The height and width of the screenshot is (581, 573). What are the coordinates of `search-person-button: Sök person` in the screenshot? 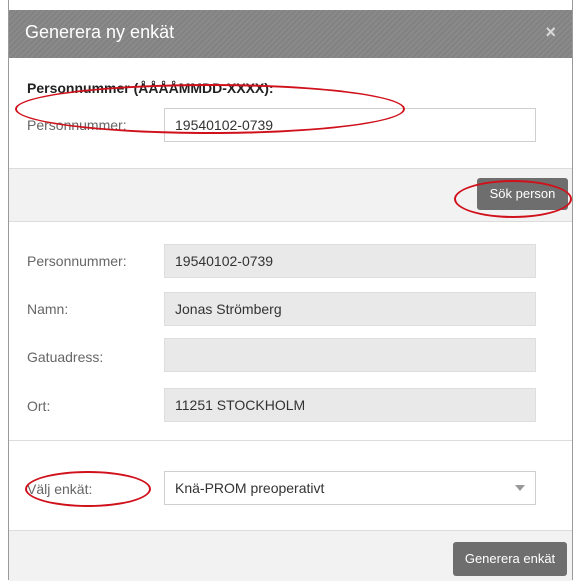 It's located at (522, 194).